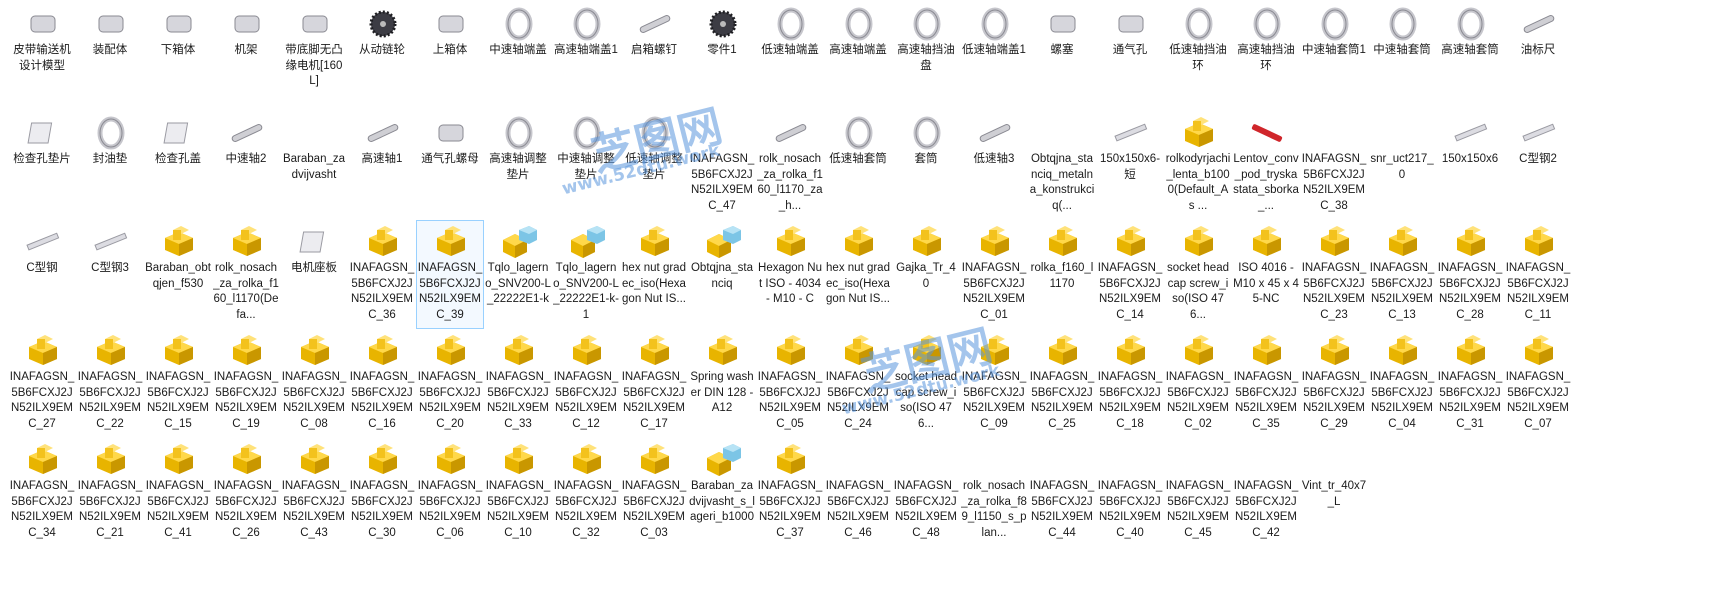 The image size is (1736, 590). Describe the element at coordinates (1334, 383) in the screenshot. I see `file-item: INAFAGSN_5B6FCXJ2JN52ILX9EMC_29` at that location.